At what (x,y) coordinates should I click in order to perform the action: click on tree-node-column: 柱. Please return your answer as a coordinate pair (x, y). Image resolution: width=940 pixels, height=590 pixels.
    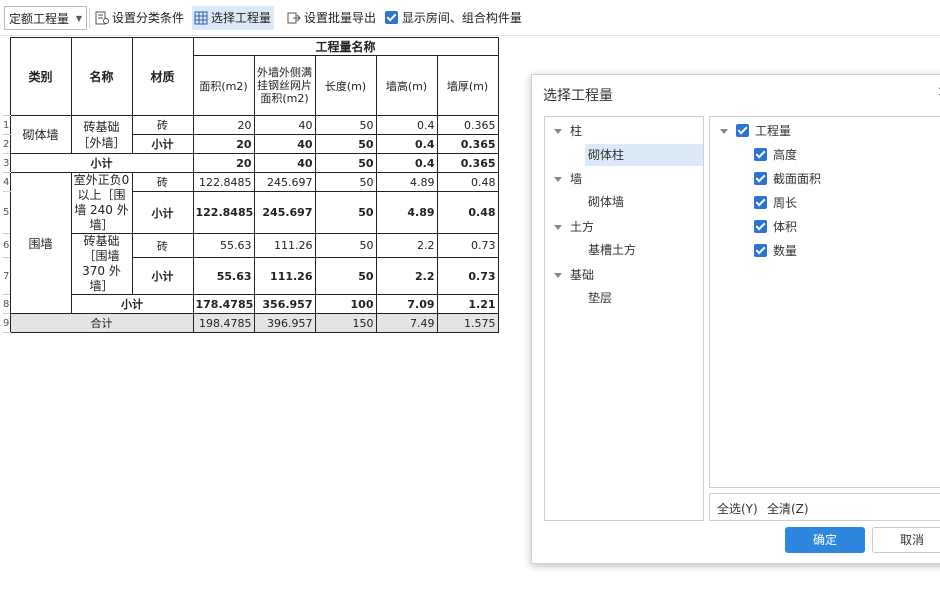
    Looking at the image, I should click on (563, 131).